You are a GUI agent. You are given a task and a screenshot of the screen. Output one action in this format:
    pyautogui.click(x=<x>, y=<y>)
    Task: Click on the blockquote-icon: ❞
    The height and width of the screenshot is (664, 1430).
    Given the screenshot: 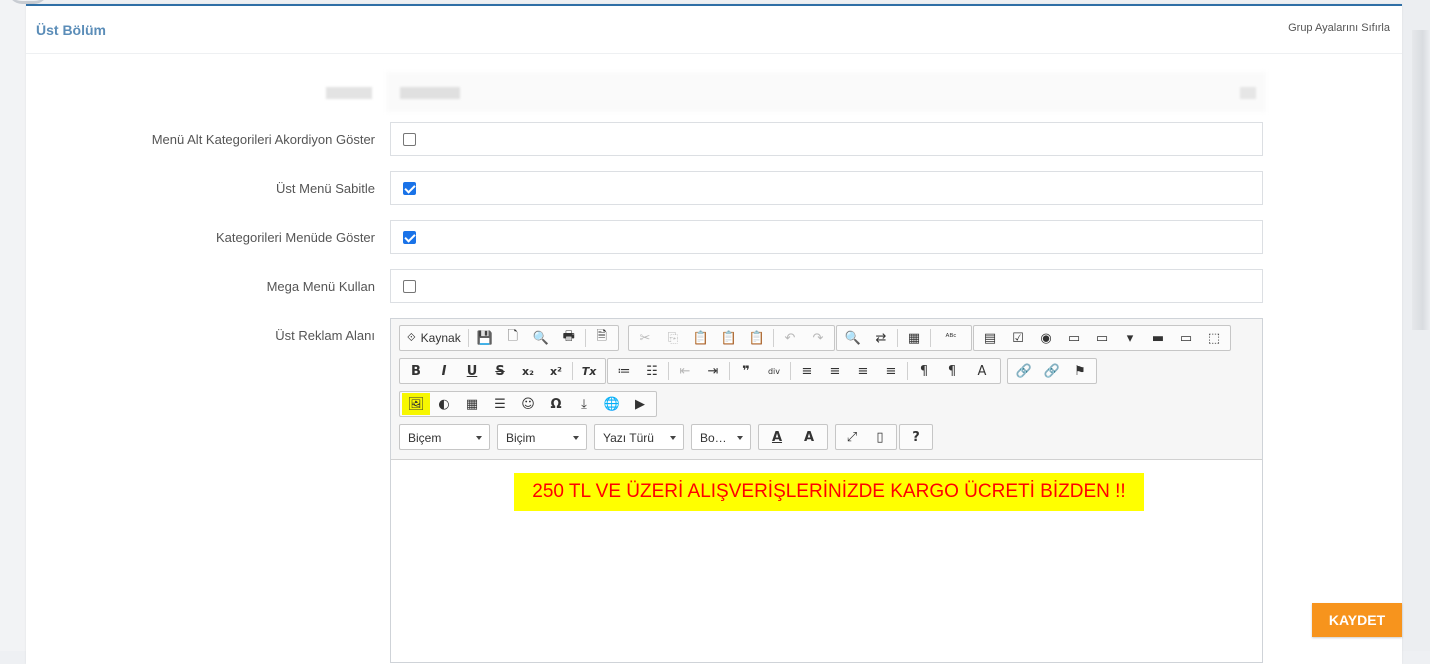 What is the action you would take?
    pyautogui.click(x=746, y=371)
    